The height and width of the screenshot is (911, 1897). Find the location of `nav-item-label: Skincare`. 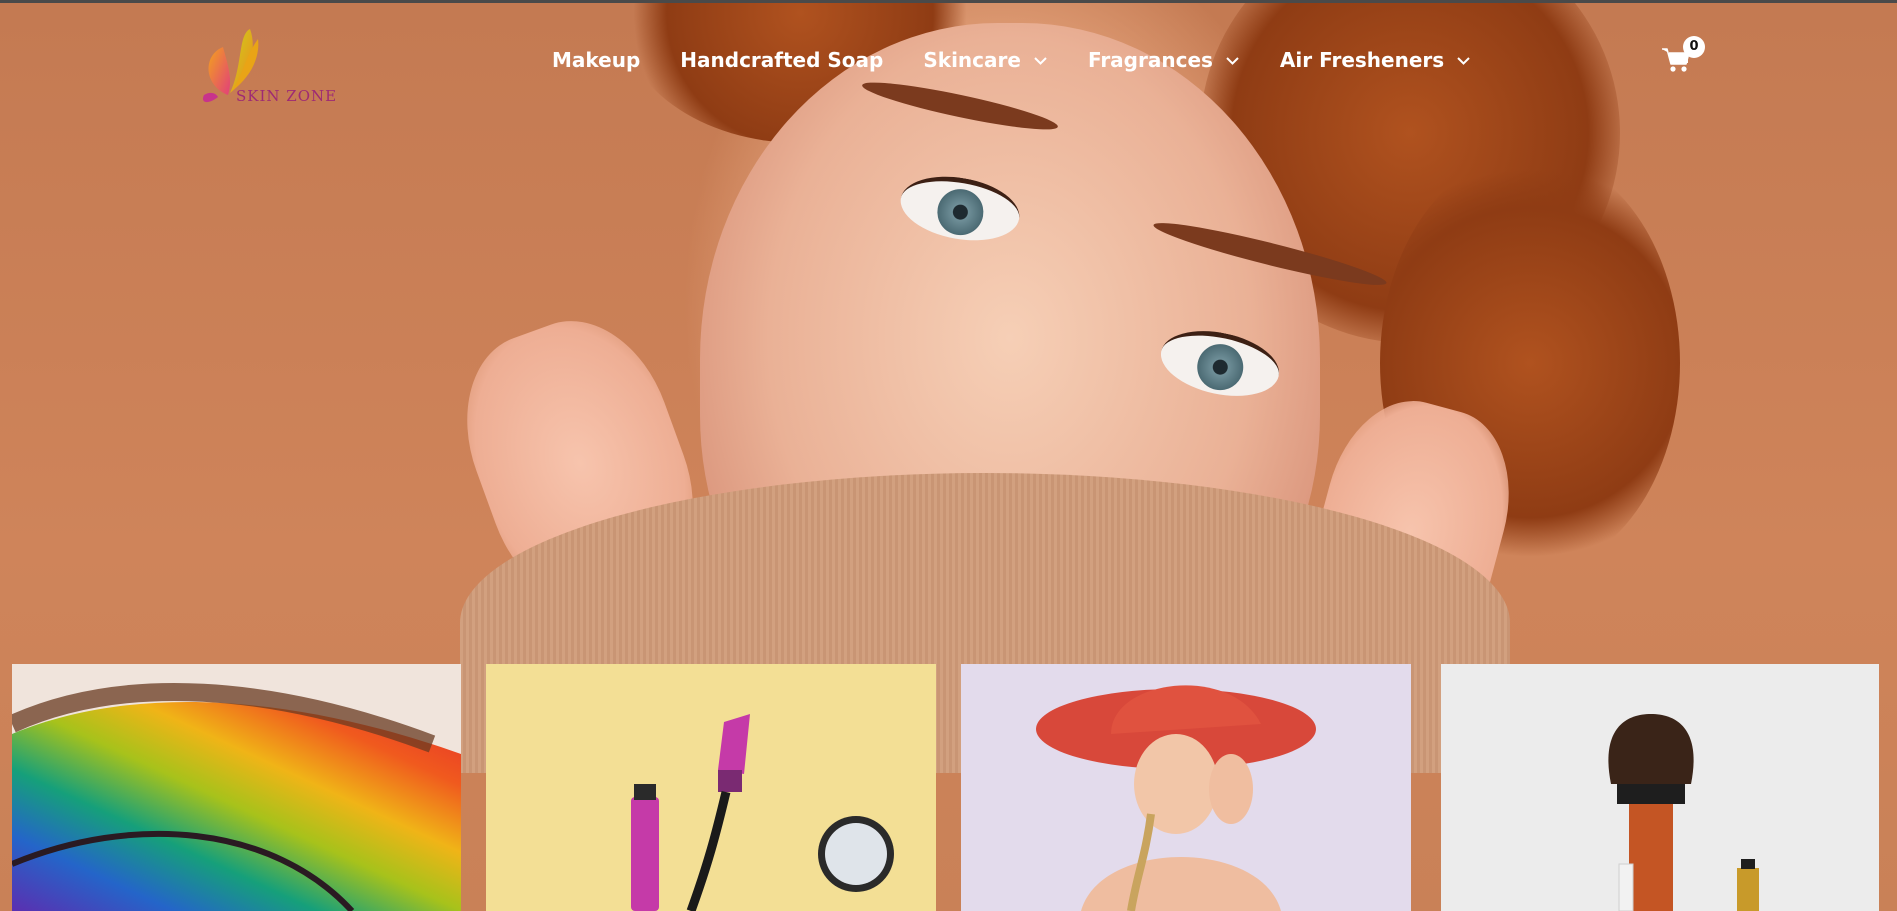

nav-item-label: Skincare is located at coordinates (972, 60).